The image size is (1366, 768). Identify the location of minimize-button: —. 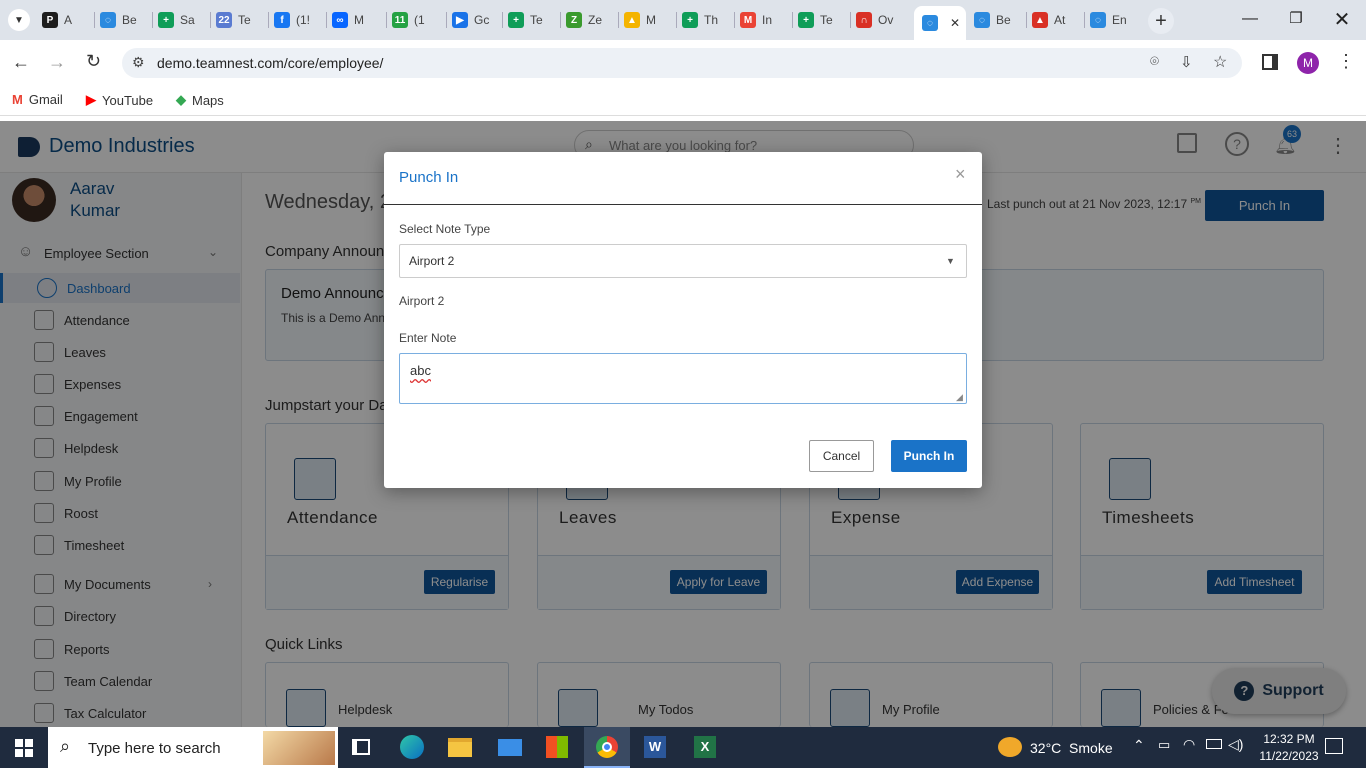
(1250, 20).